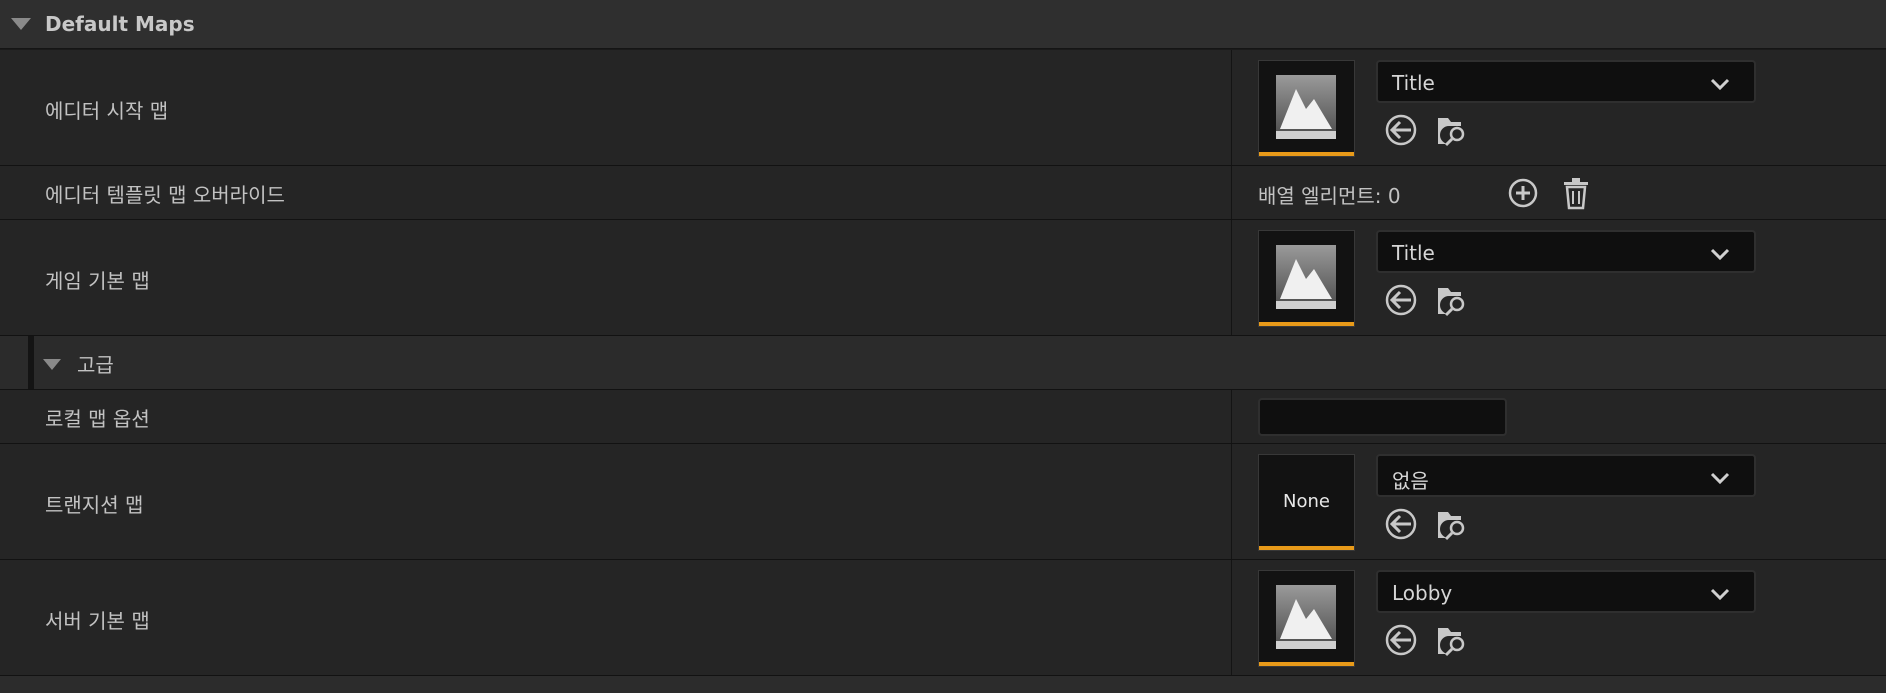 Image resolution: width=1886 pixels, height=693 pixels. I want to click on add-element-icon, so click(1523, 193).